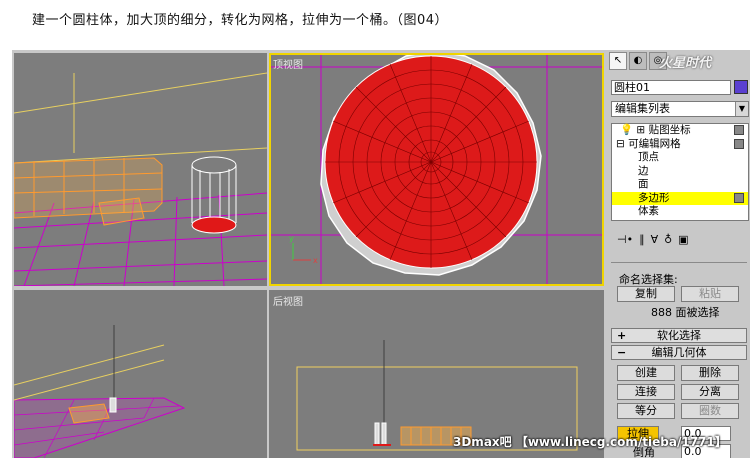 The width and height of the screenshot is (750, 458). I want to click on stack-item-label: 多边形, so click(654, 197).